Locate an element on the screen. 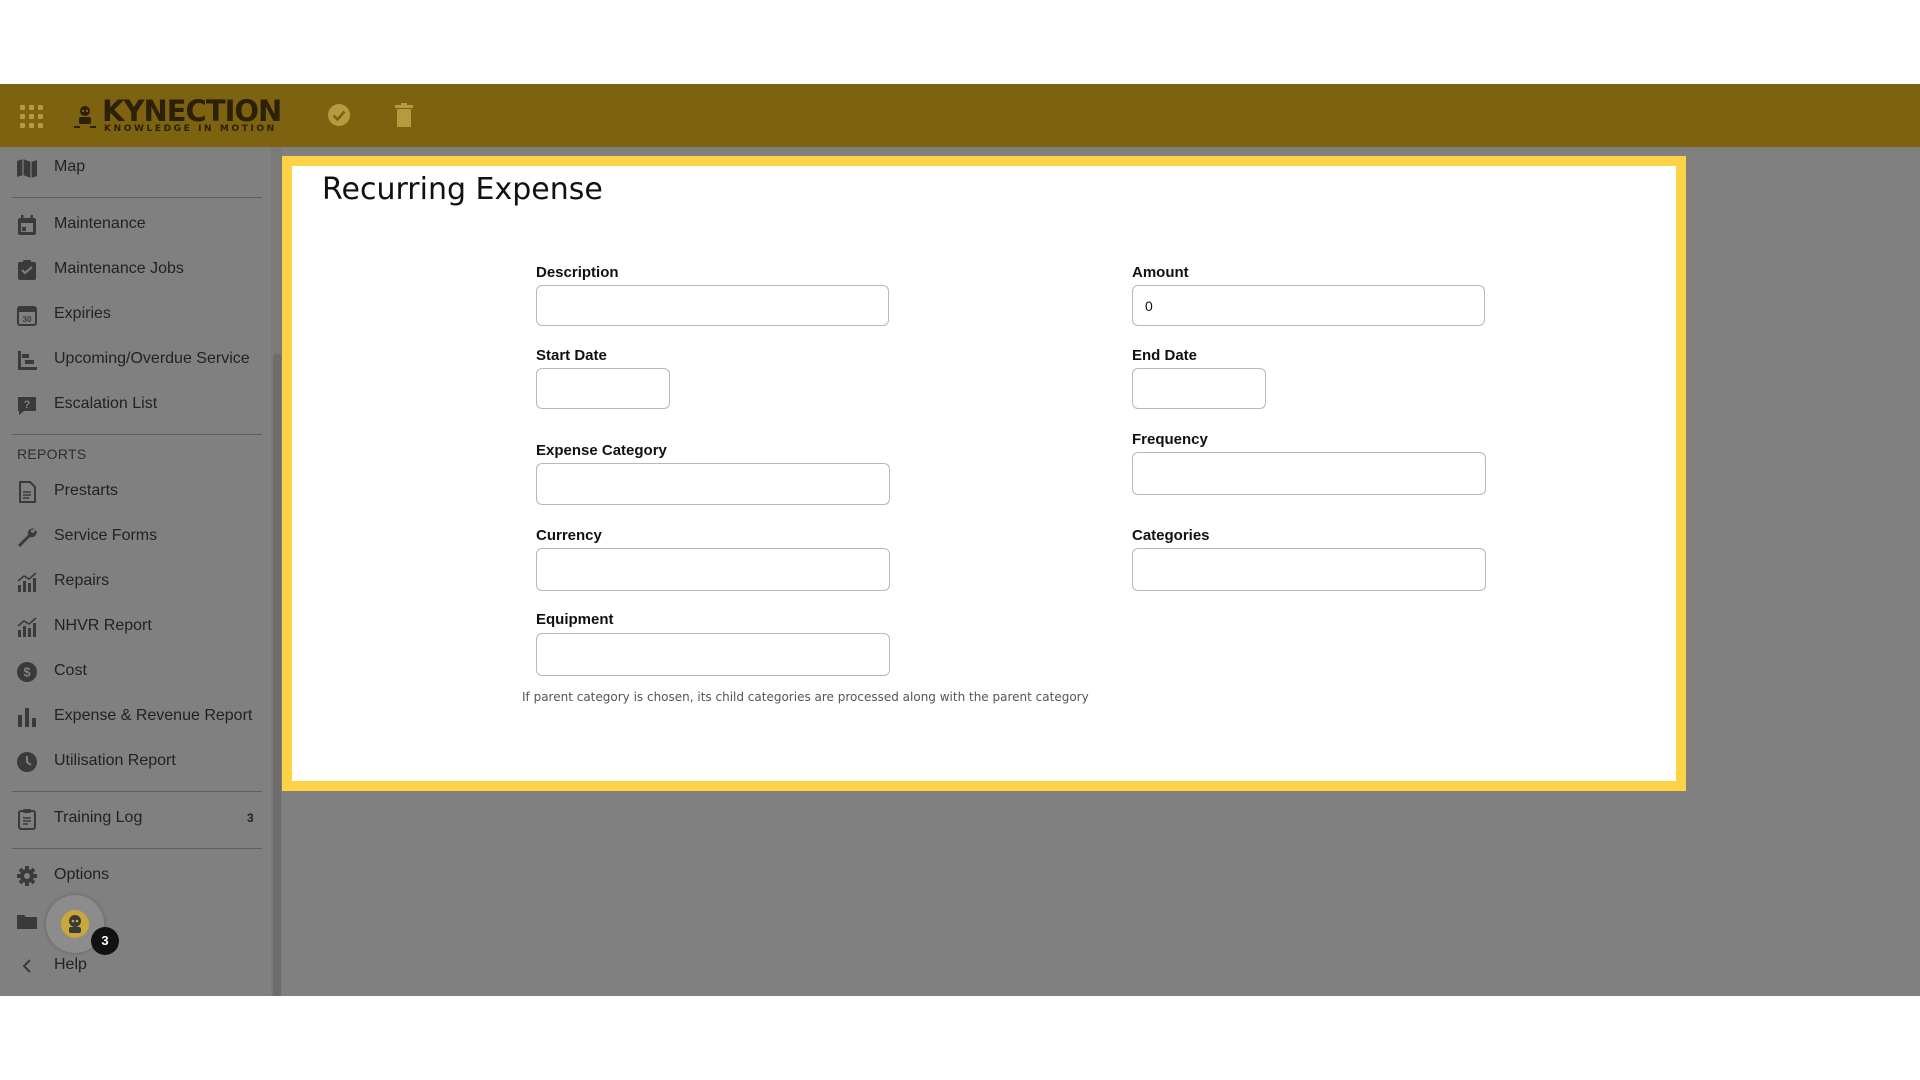 The image size is (1920, 1080). sidebar-item-upcoming-overdue: Upcoming/Overdue Service is located at coordinates (131, 359).